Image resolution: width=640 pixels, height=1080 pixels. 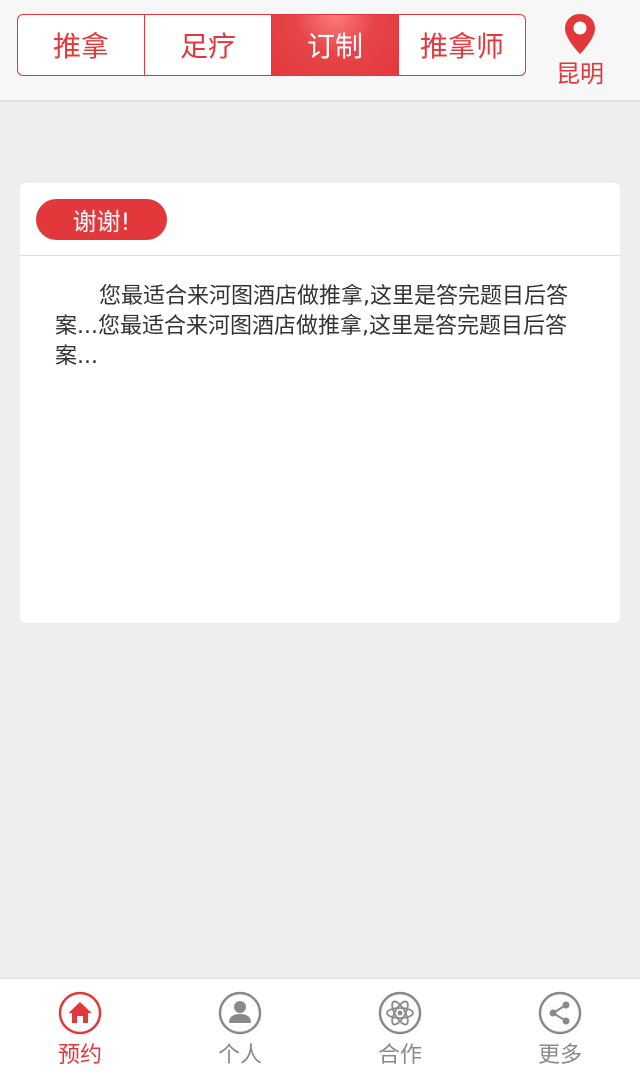 I want to click on card-header: 谢谢!, so click(x=320, y=219).